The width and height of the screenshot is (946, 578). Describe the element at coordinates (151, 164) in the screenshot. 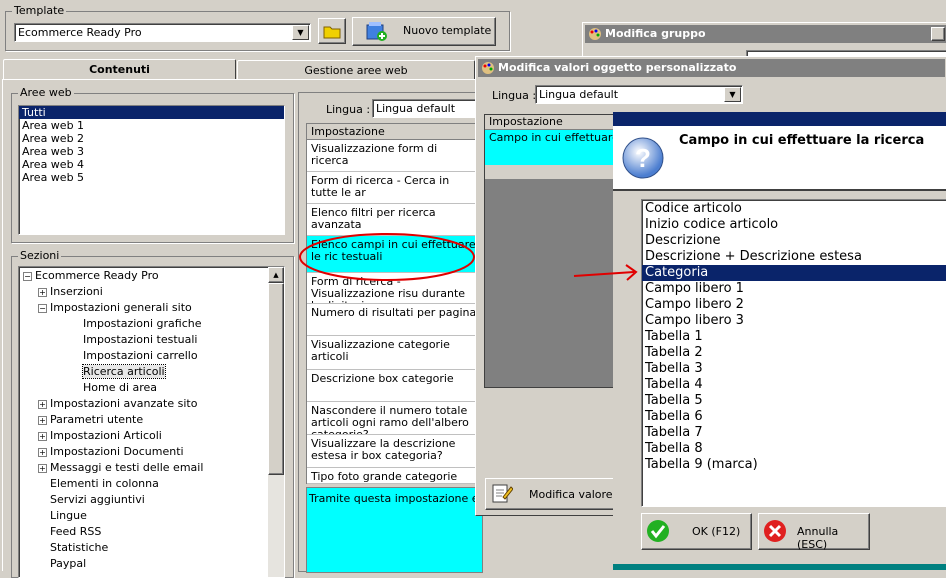

I see `aree-web-item: Area web 4` at that location.